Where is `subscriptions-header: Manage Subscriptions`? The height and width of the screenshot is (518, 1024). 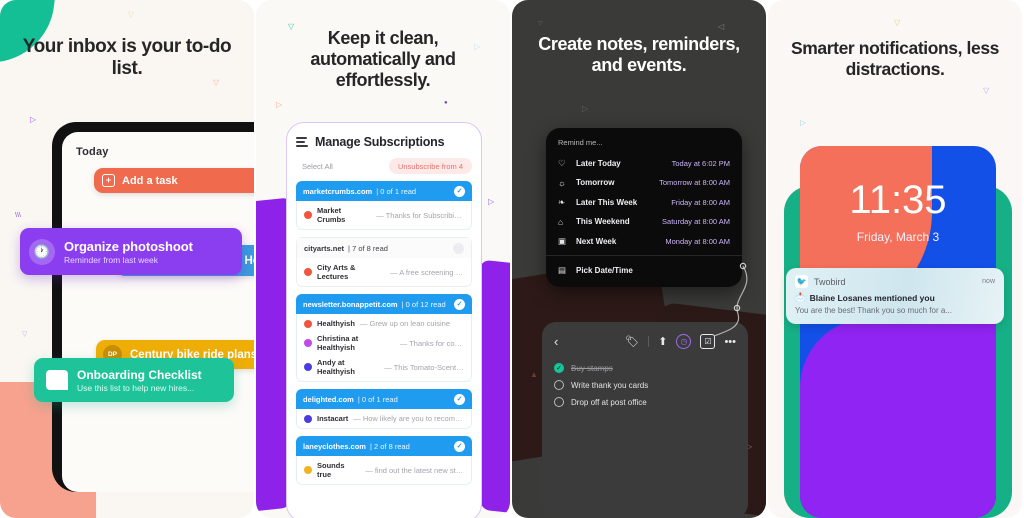 subscriptions-header: Manage Subscriptions is located at coordinates (384, 142).